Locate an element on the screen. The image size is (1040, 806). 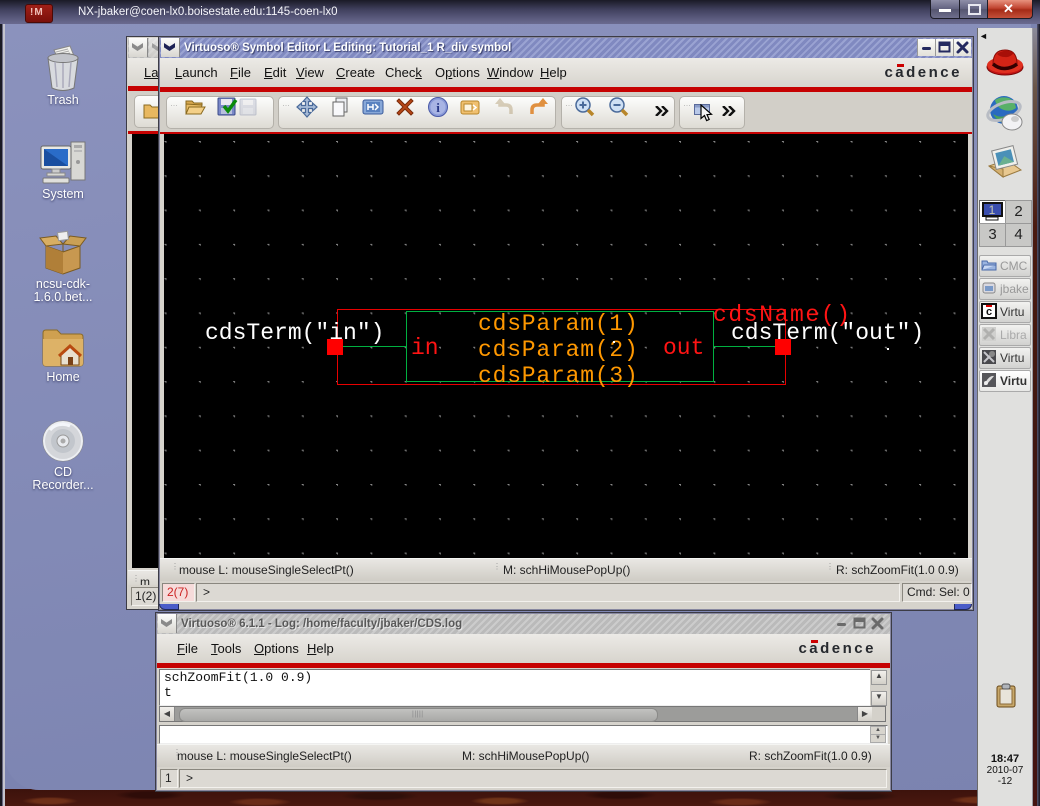
svg-text: cdsParam(3) is located at coordinates (558, 376).